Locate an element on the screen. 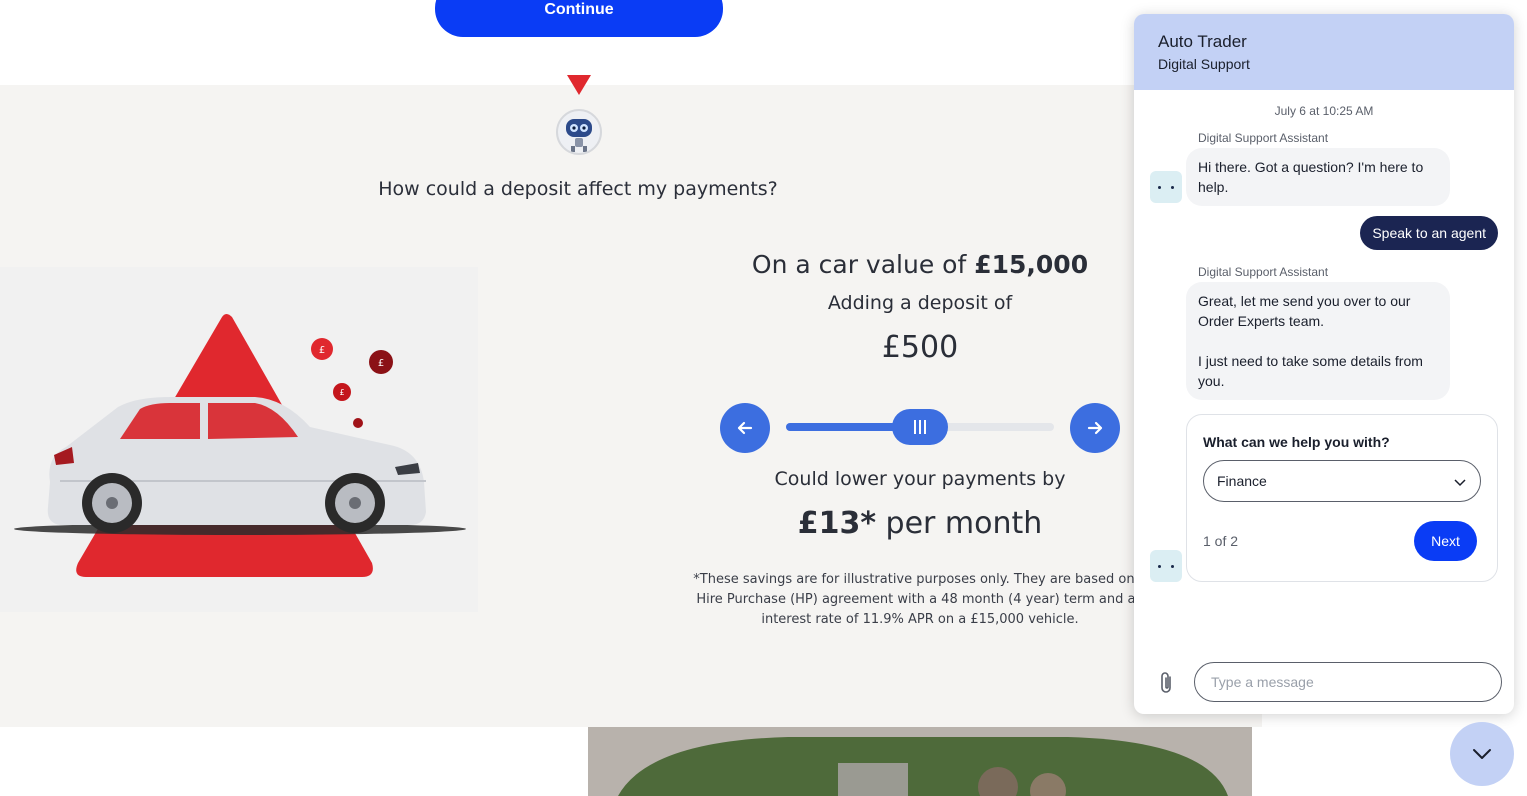  select-value: Finance is located at coordinates (1242, 481).